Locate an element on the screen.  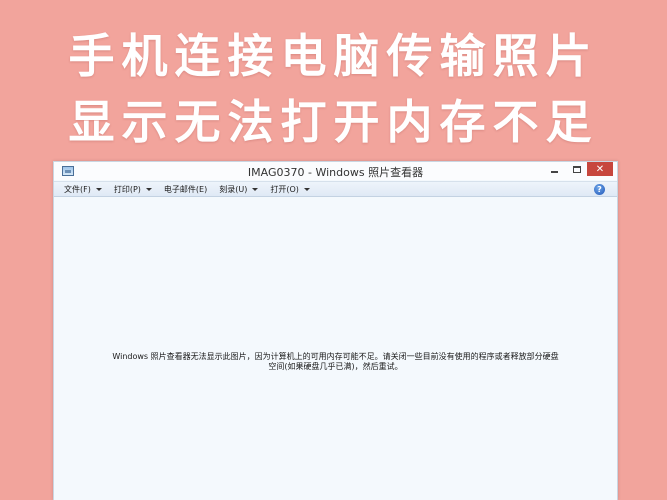
maximize-button is located at coordinates (577, 169).